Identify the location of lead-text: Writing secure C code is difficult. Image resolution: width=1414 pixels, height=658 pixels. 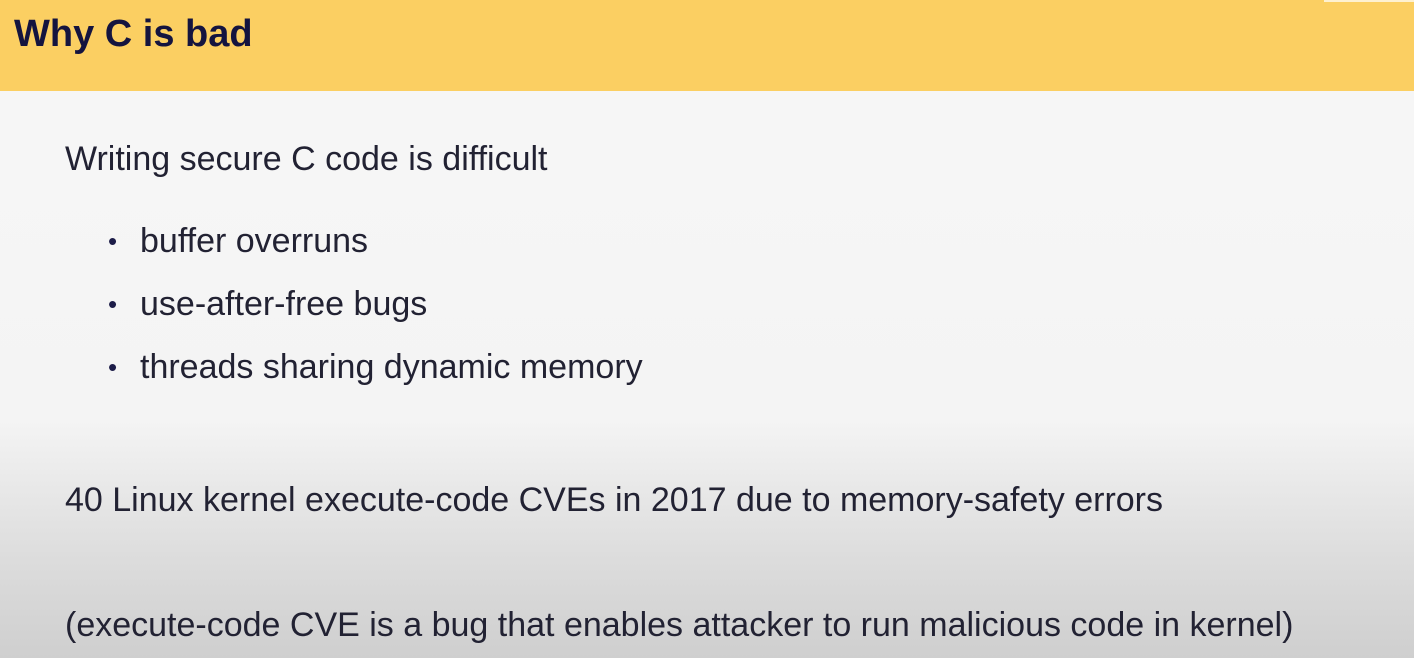
(306, 159).